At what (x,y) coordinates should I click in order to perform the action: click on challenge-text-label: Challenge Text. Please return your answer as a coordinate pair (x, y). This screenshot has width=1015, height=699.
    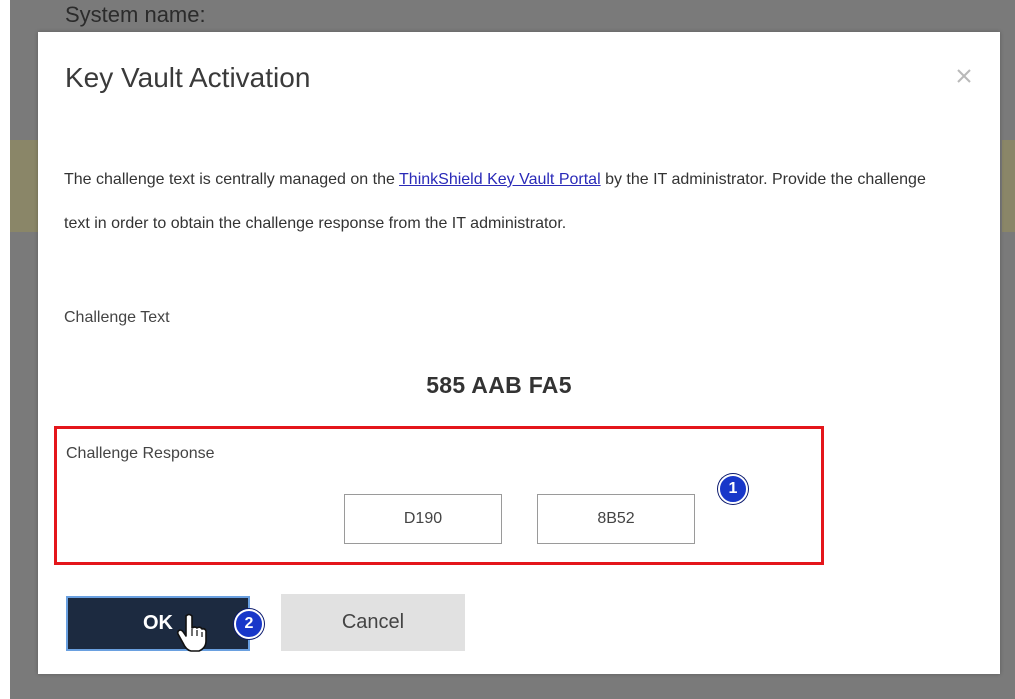
    Looking at the image, I should click on (117, 317).